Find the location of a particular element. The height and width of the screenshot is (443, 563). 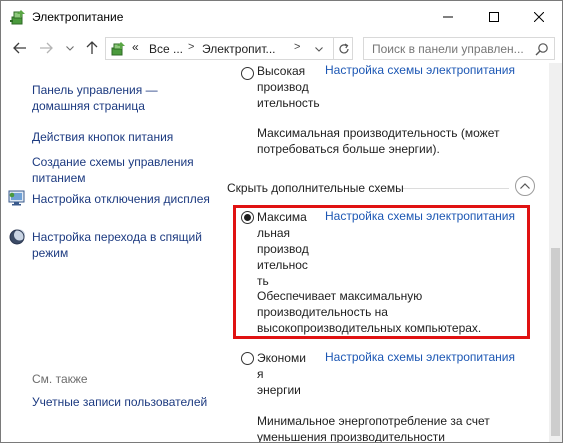

address-bar: « Все ... > Электропит... > is located at coordinates (229, 48).